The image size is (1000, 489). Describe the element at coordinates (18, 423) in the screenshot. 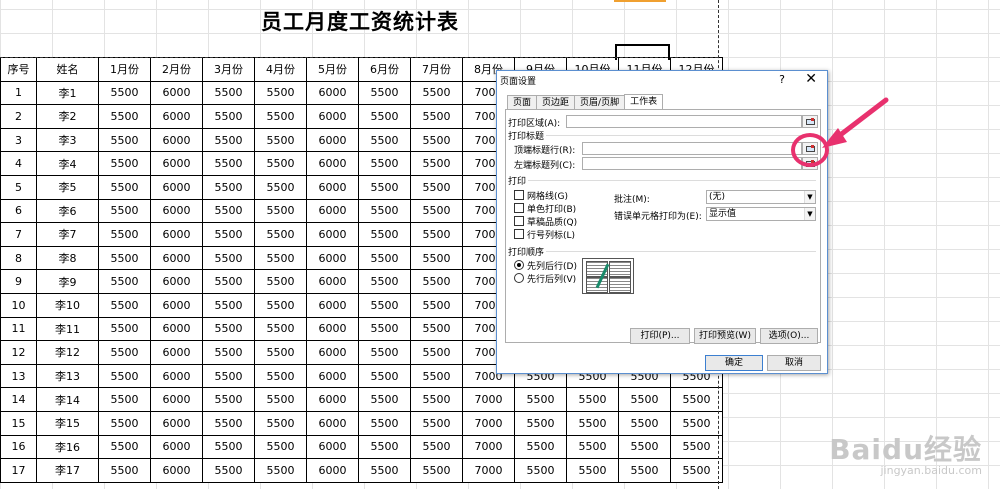

I see `table-cell: 15` at that location.